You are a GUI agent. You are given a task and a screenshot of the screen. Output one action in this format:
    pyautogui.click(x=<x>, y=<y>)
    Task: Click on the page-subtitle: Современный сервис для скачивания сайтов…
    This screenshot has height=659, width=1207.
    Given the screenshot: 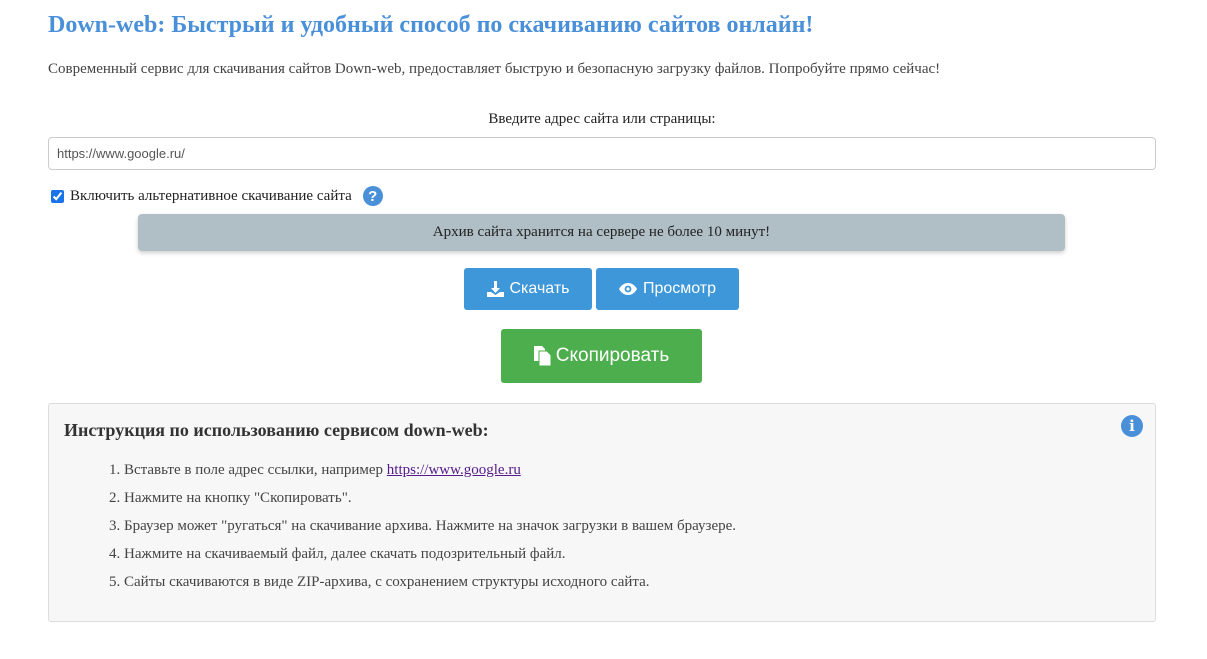 What is the action you would take?
    pyautogui.click(x=494, y=69)
    